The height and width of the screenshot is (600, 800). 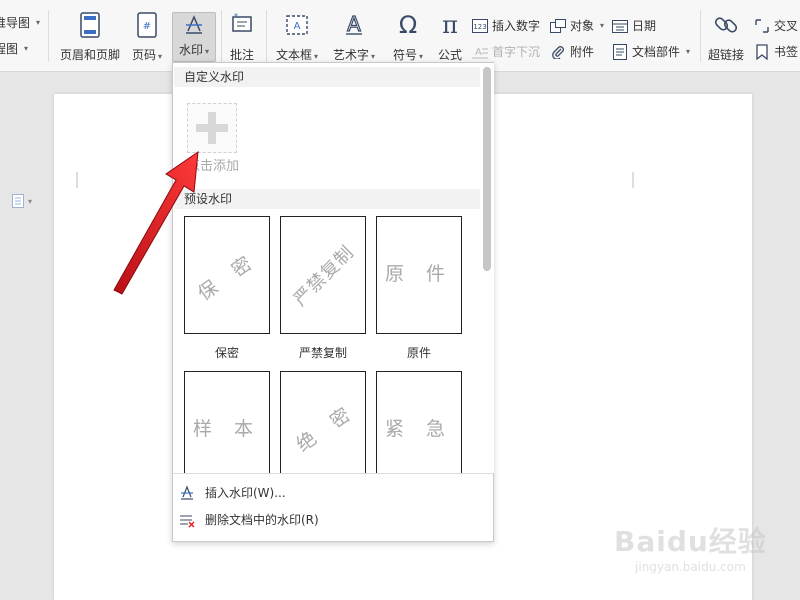 What do you see at coordinates (786, 26) in the screenshot?
I see `cross-ref-label: 交叉` at bounding box center [786, 26].